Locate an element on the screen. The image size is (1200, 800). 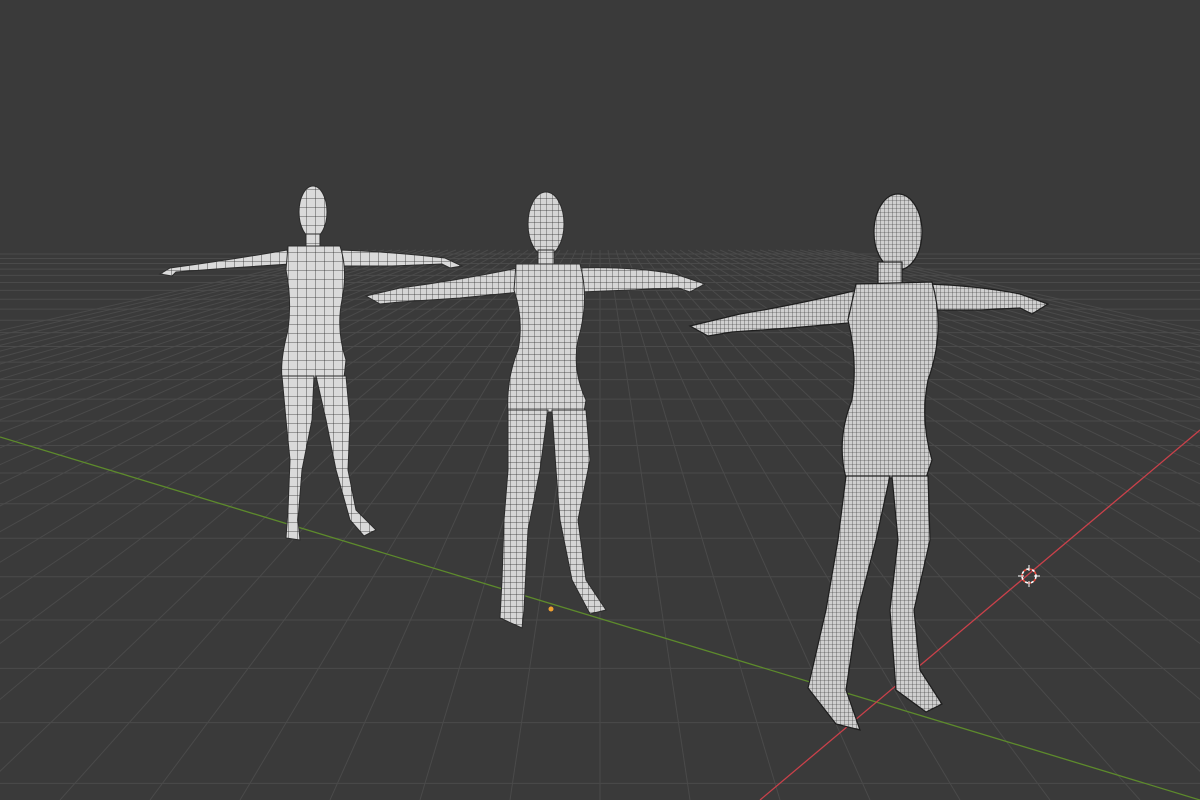
object-origin-icon is located at coordinates (551, 609).